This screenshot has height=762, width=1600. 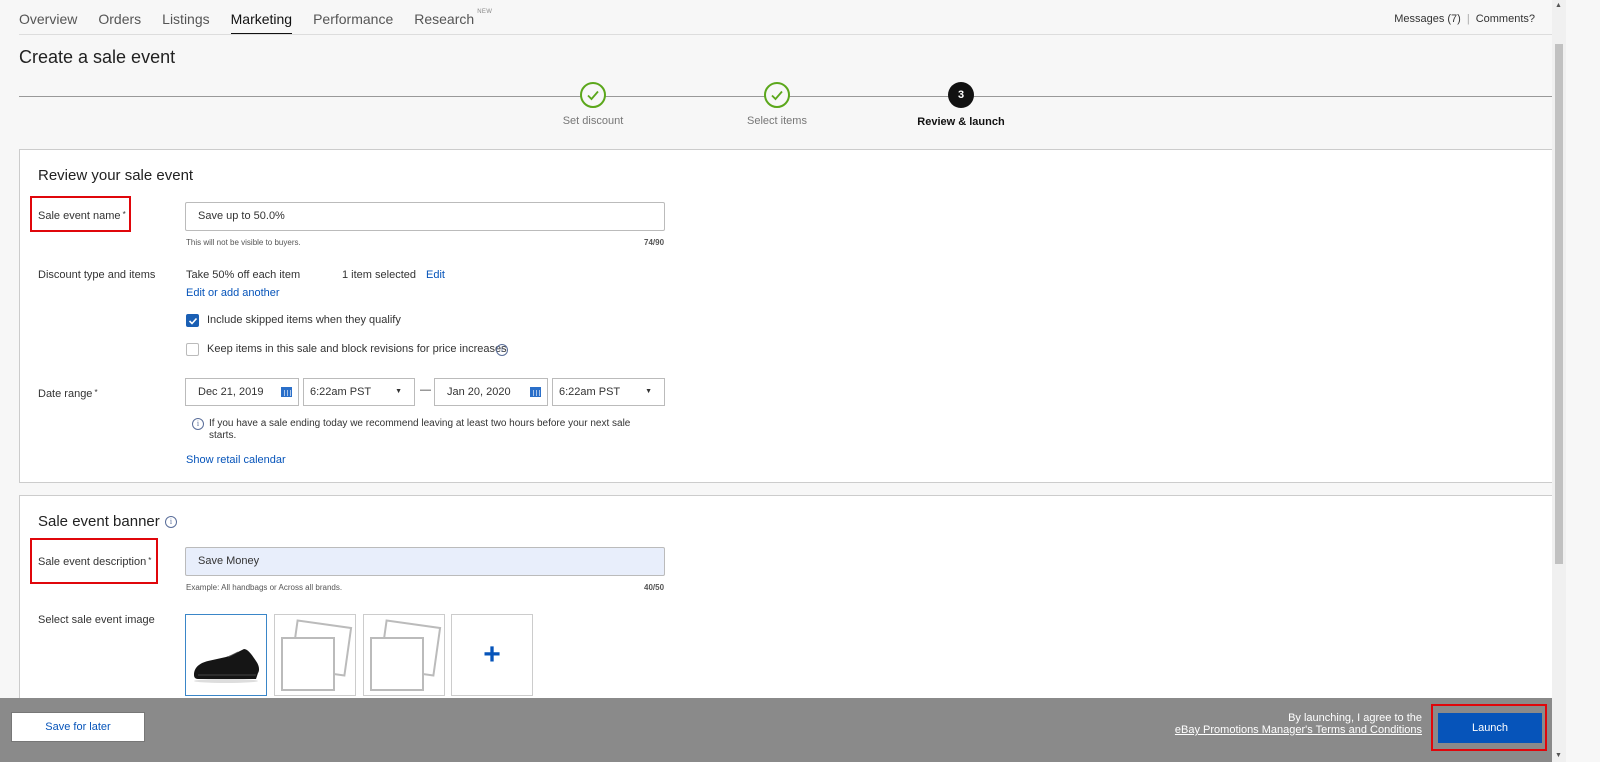 I want to click on step-label: Select items, so click(x=777, y=121).